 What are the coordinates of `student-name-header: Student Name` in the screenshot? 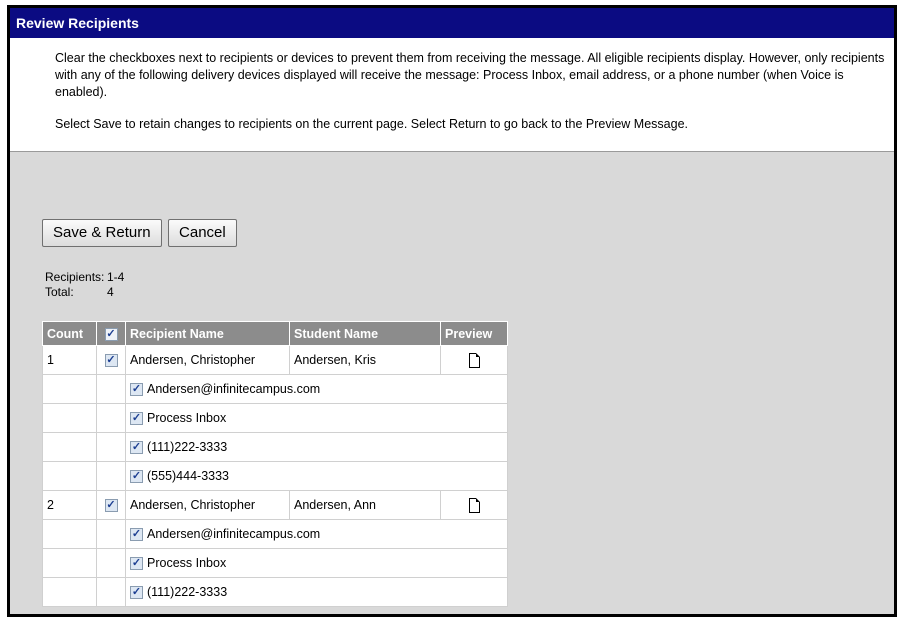 It's located at (365, 333).